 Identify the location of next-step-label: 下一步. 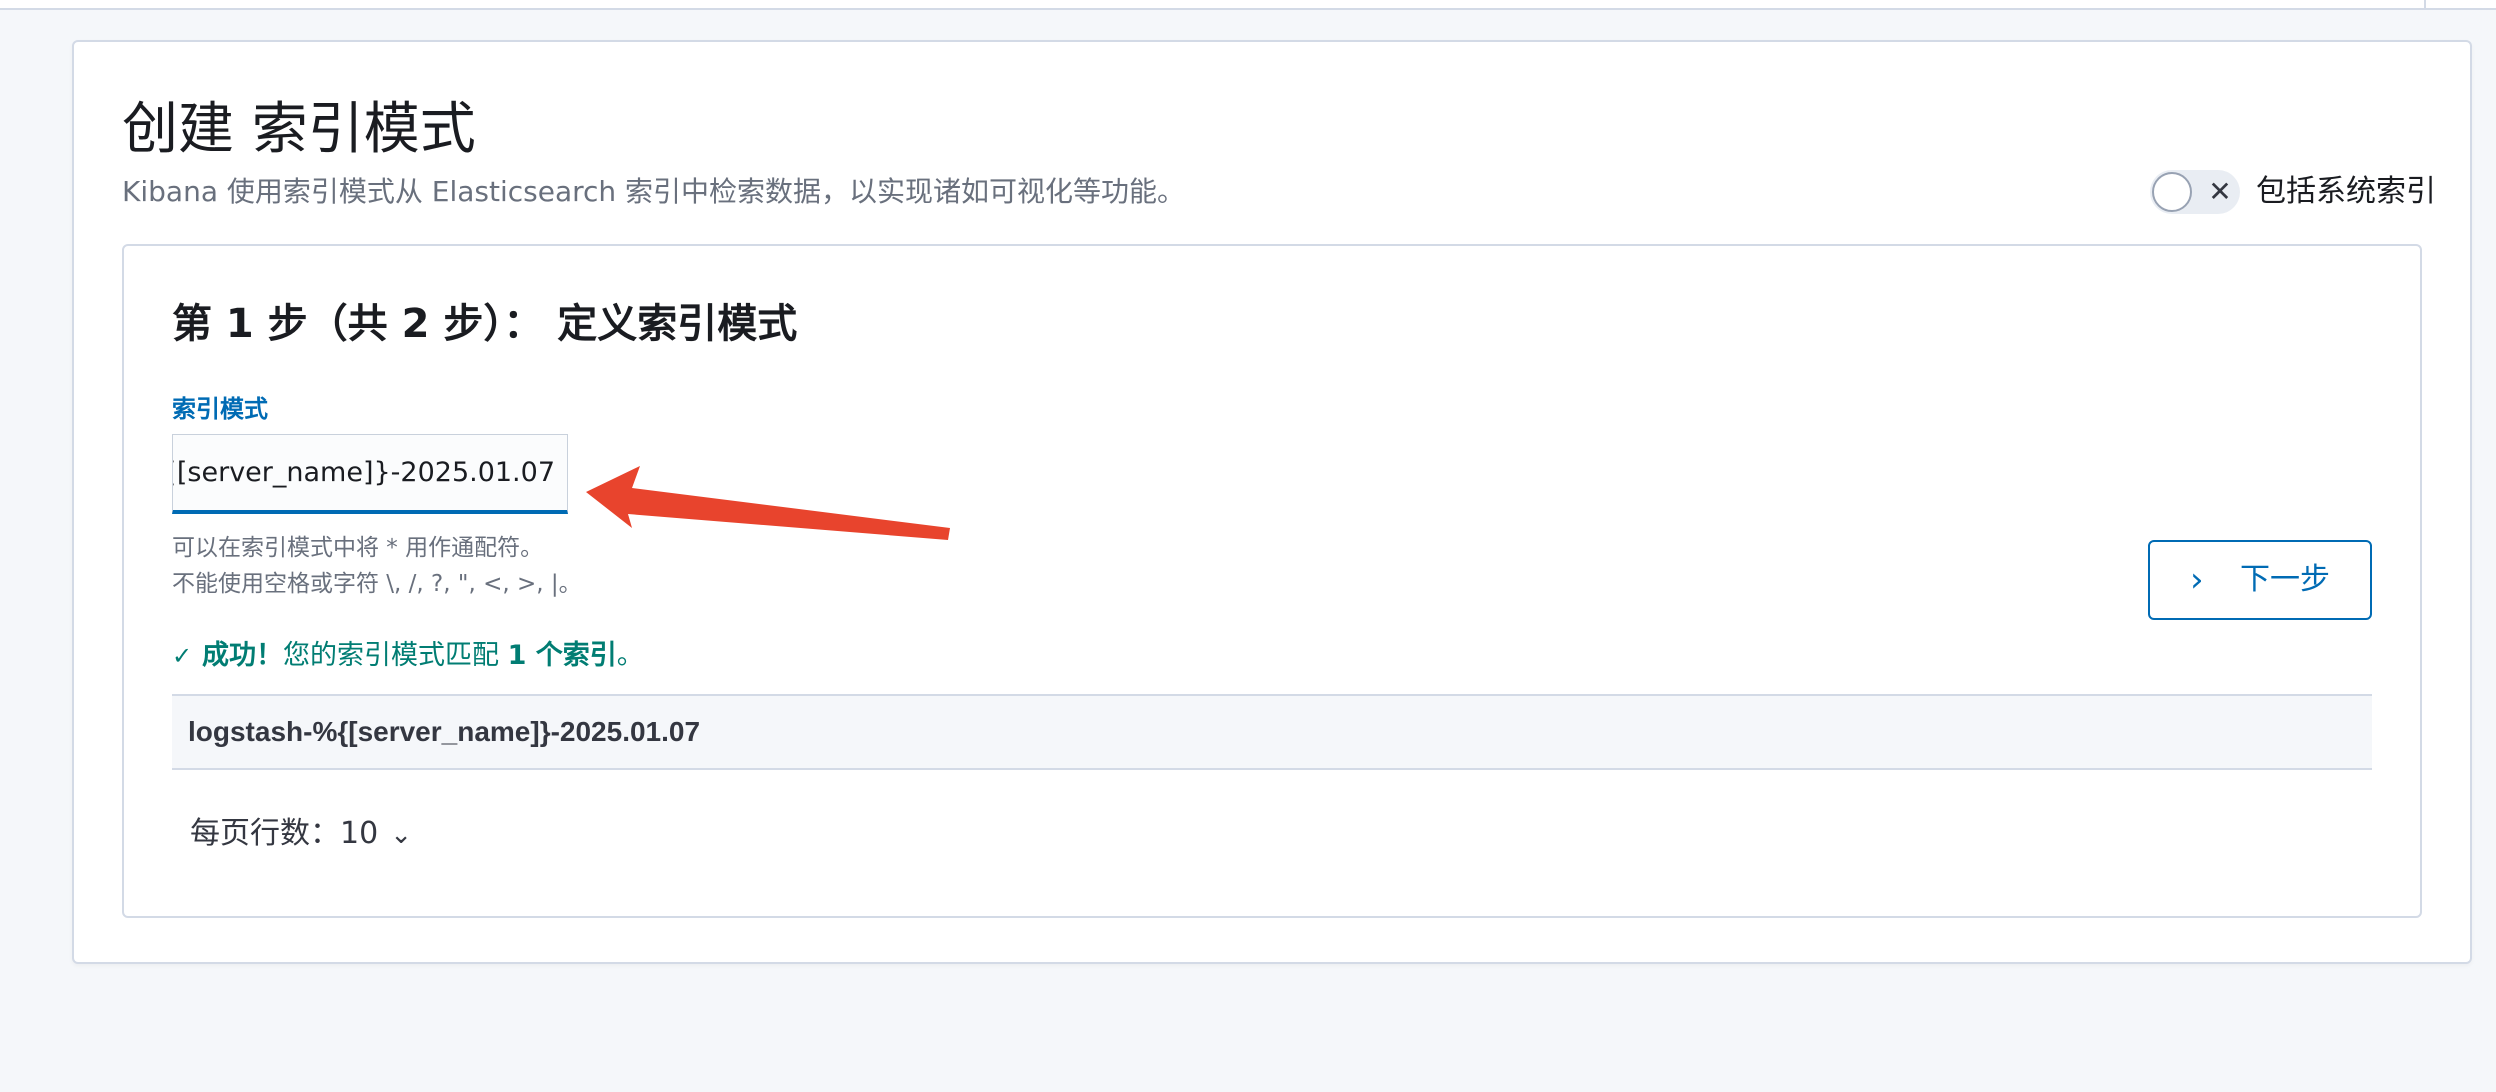
(2285, 579).